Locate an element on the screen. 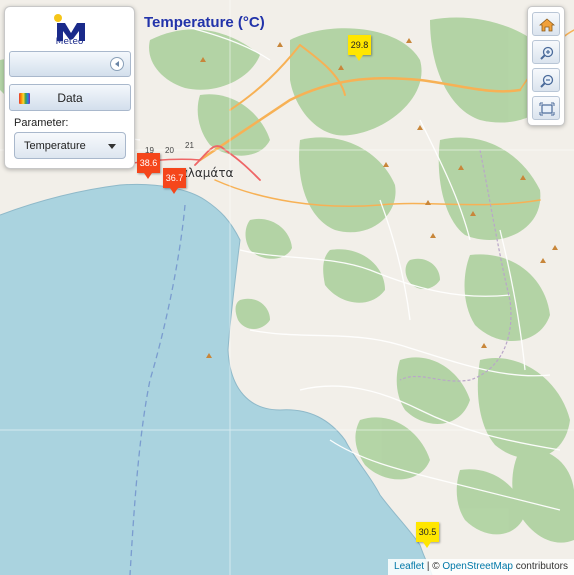  zoom-out-button is located at coordinates (546, 80).